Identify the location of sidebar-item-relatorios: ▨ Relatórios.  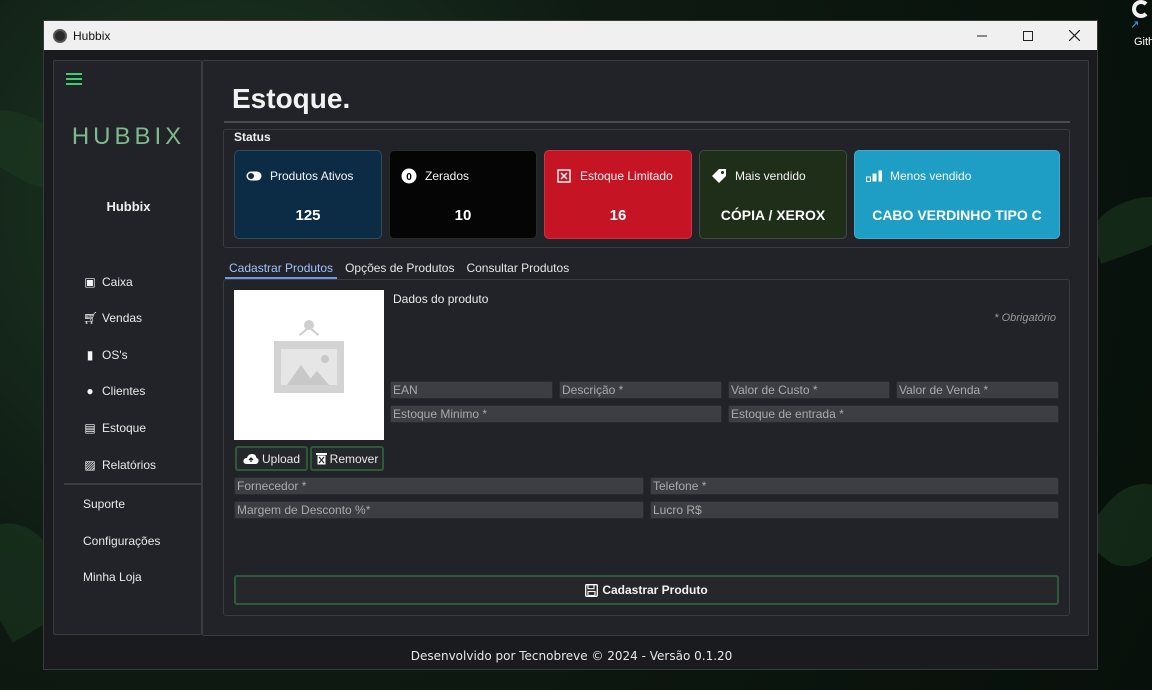
(119, 465).